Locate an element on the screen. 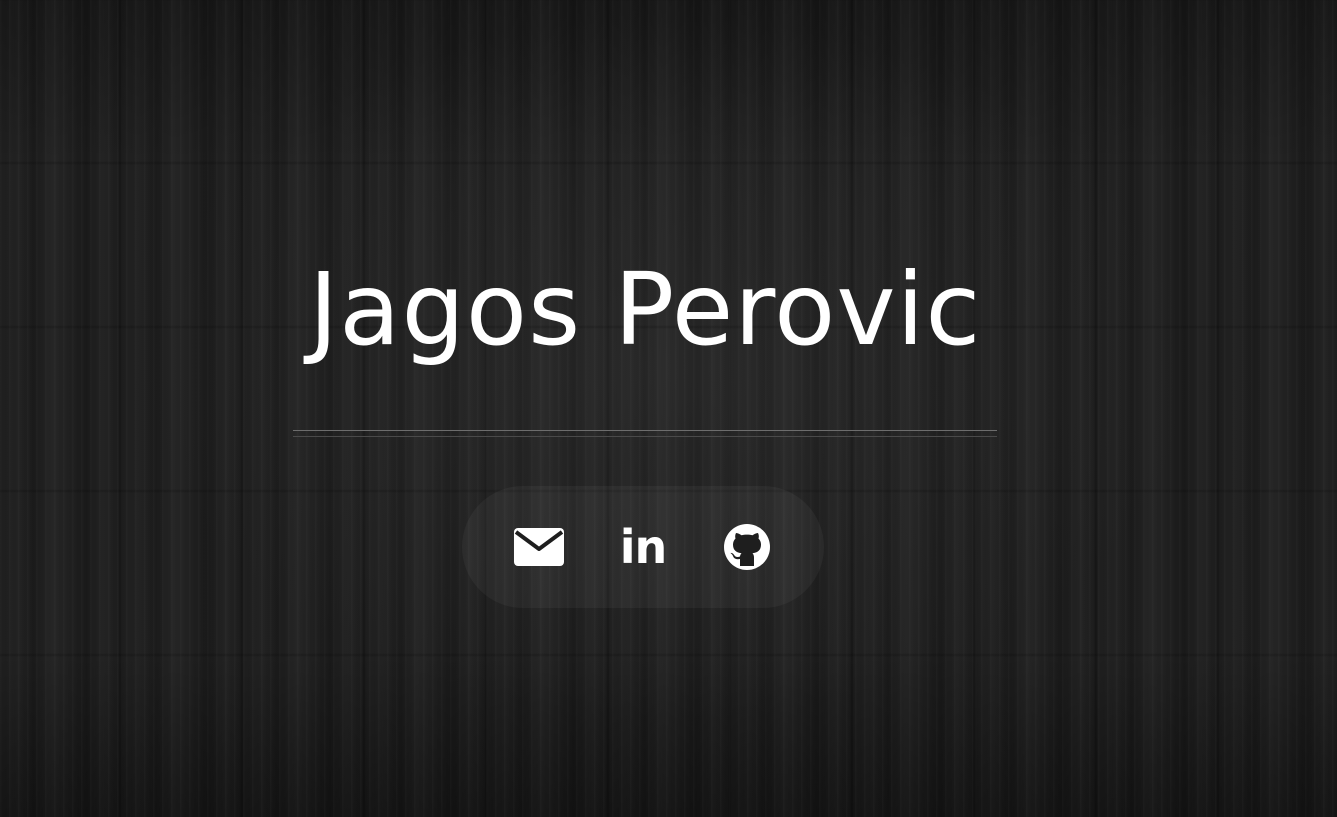 Image resolution: width=1337 pixels, height=817 pixels. github-link is located at coordinates (747, 547).